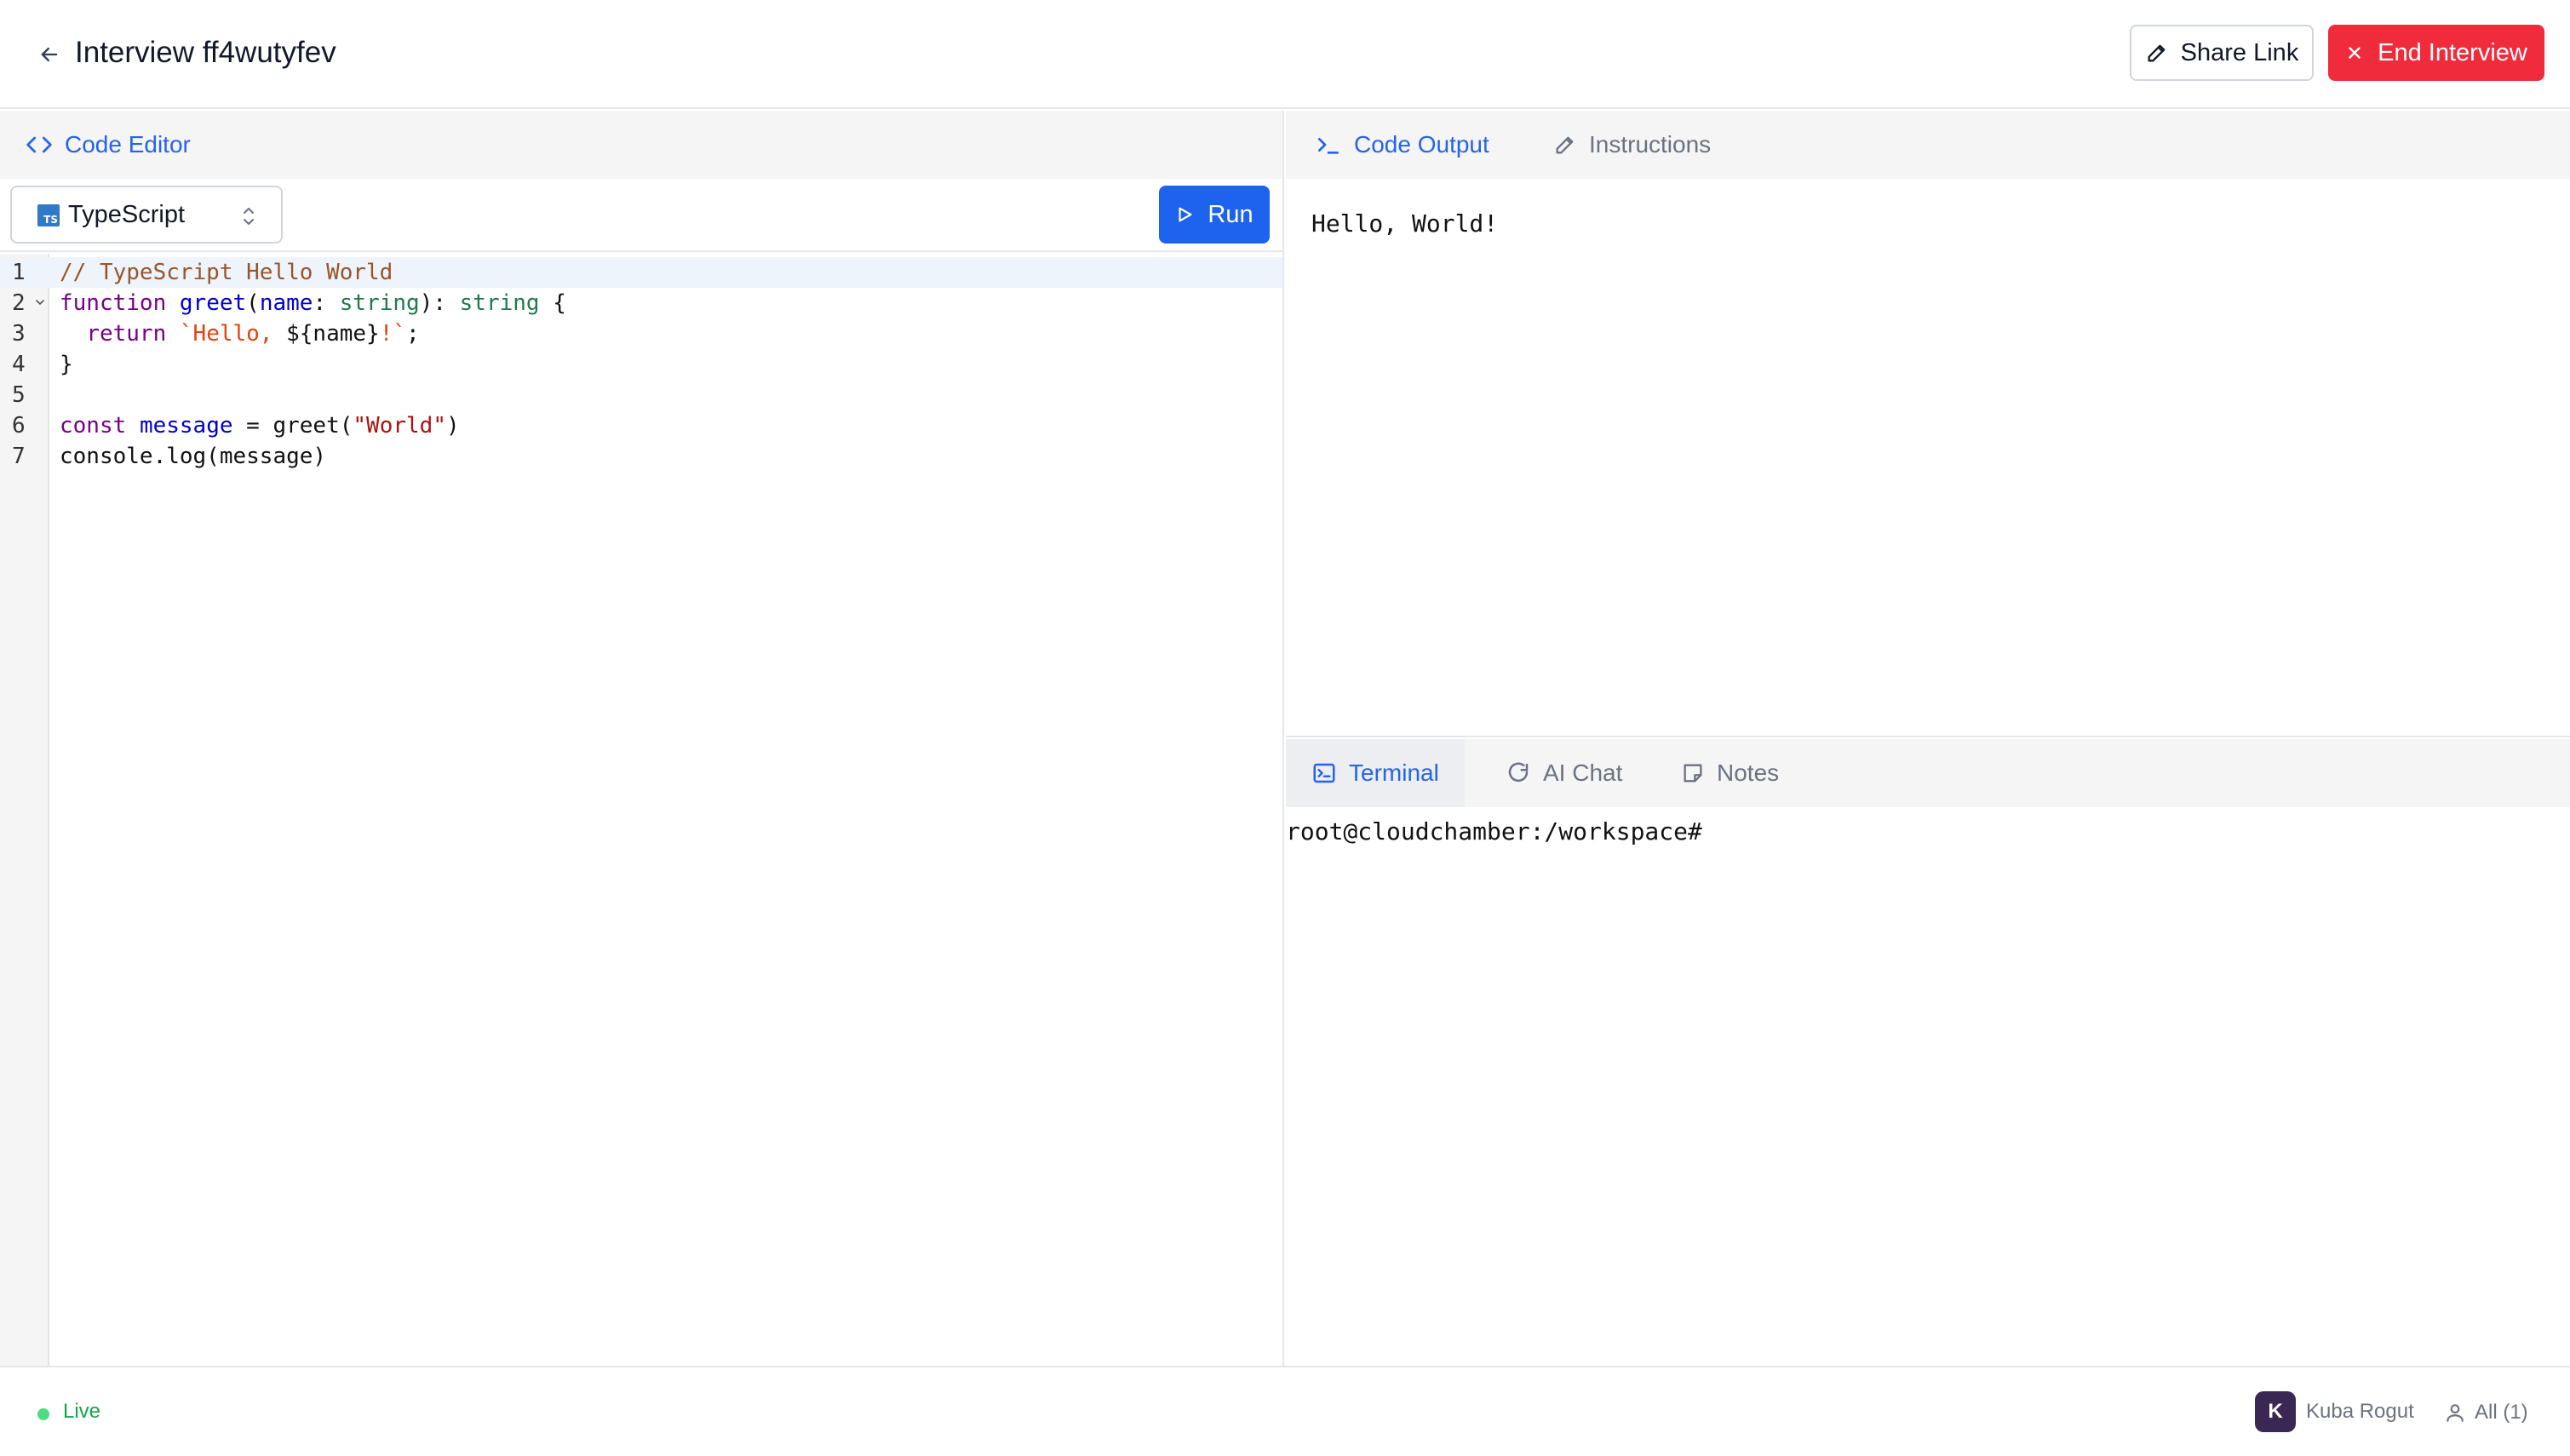 This screenshot has width=2570, height=1456. Describe the element at coordinates (641, 303) in the screenshot. I see `code-line: 2 function greet(name: string): string {` at that location.